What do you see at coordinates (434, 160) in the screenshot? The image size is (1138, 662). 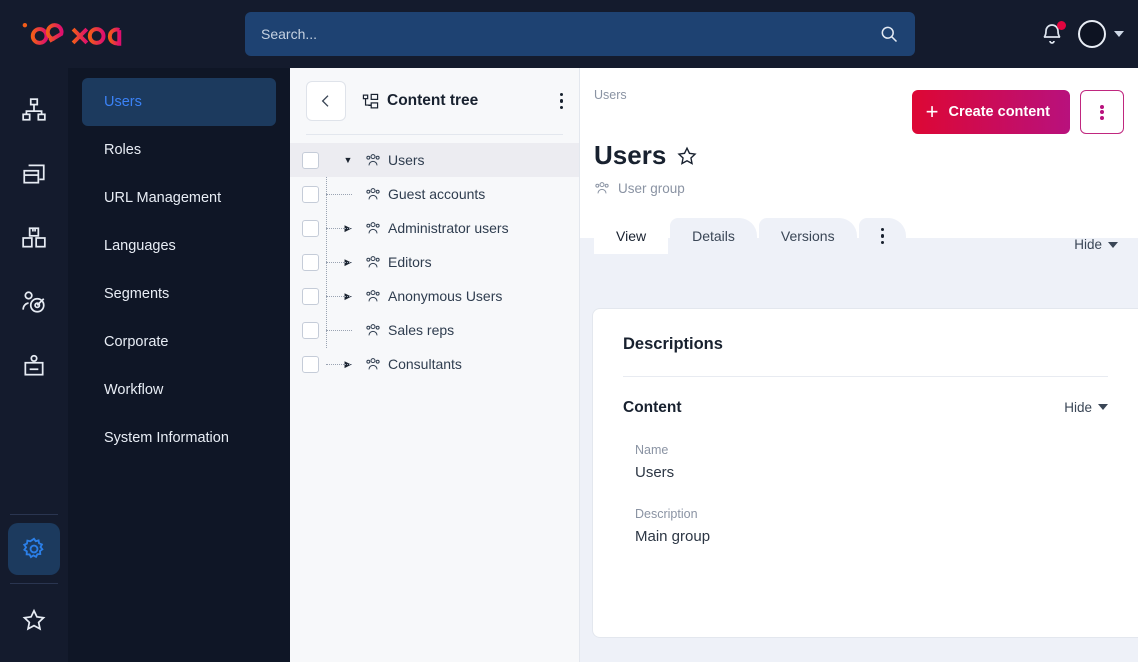 I see `tree-node-users: ▼ Users` at bounding box center [434, 160].